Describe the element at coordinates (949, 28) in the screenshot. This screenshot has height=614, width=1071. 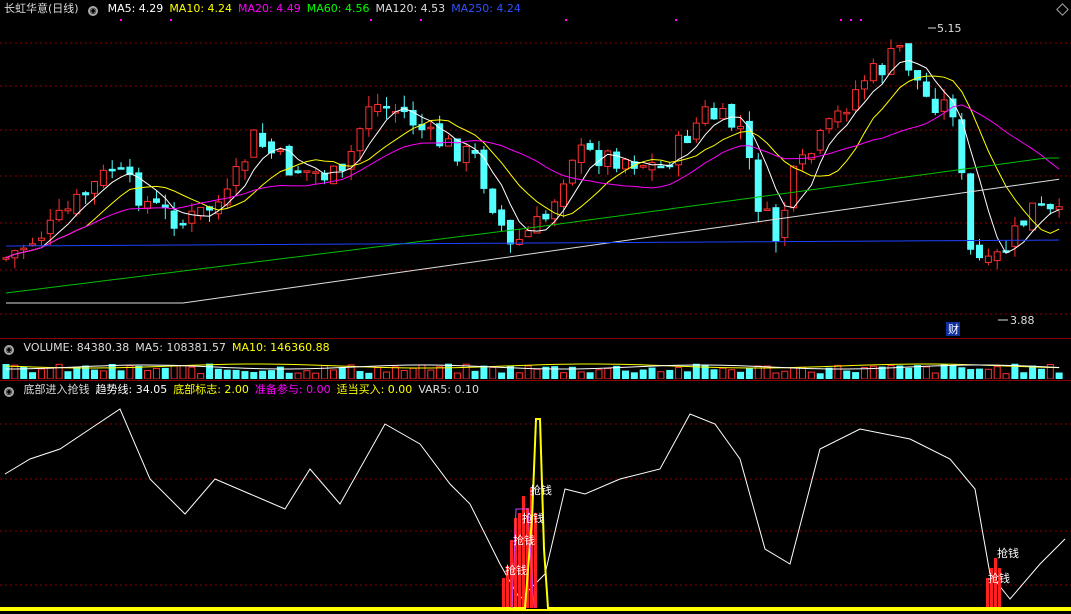
I see `high-label: 5.15` at that location.